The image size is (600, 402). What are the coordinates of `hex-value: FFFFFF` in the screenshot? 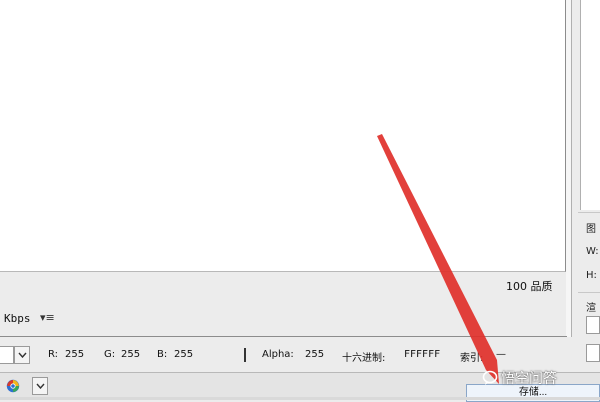 It's located at (422, 354).